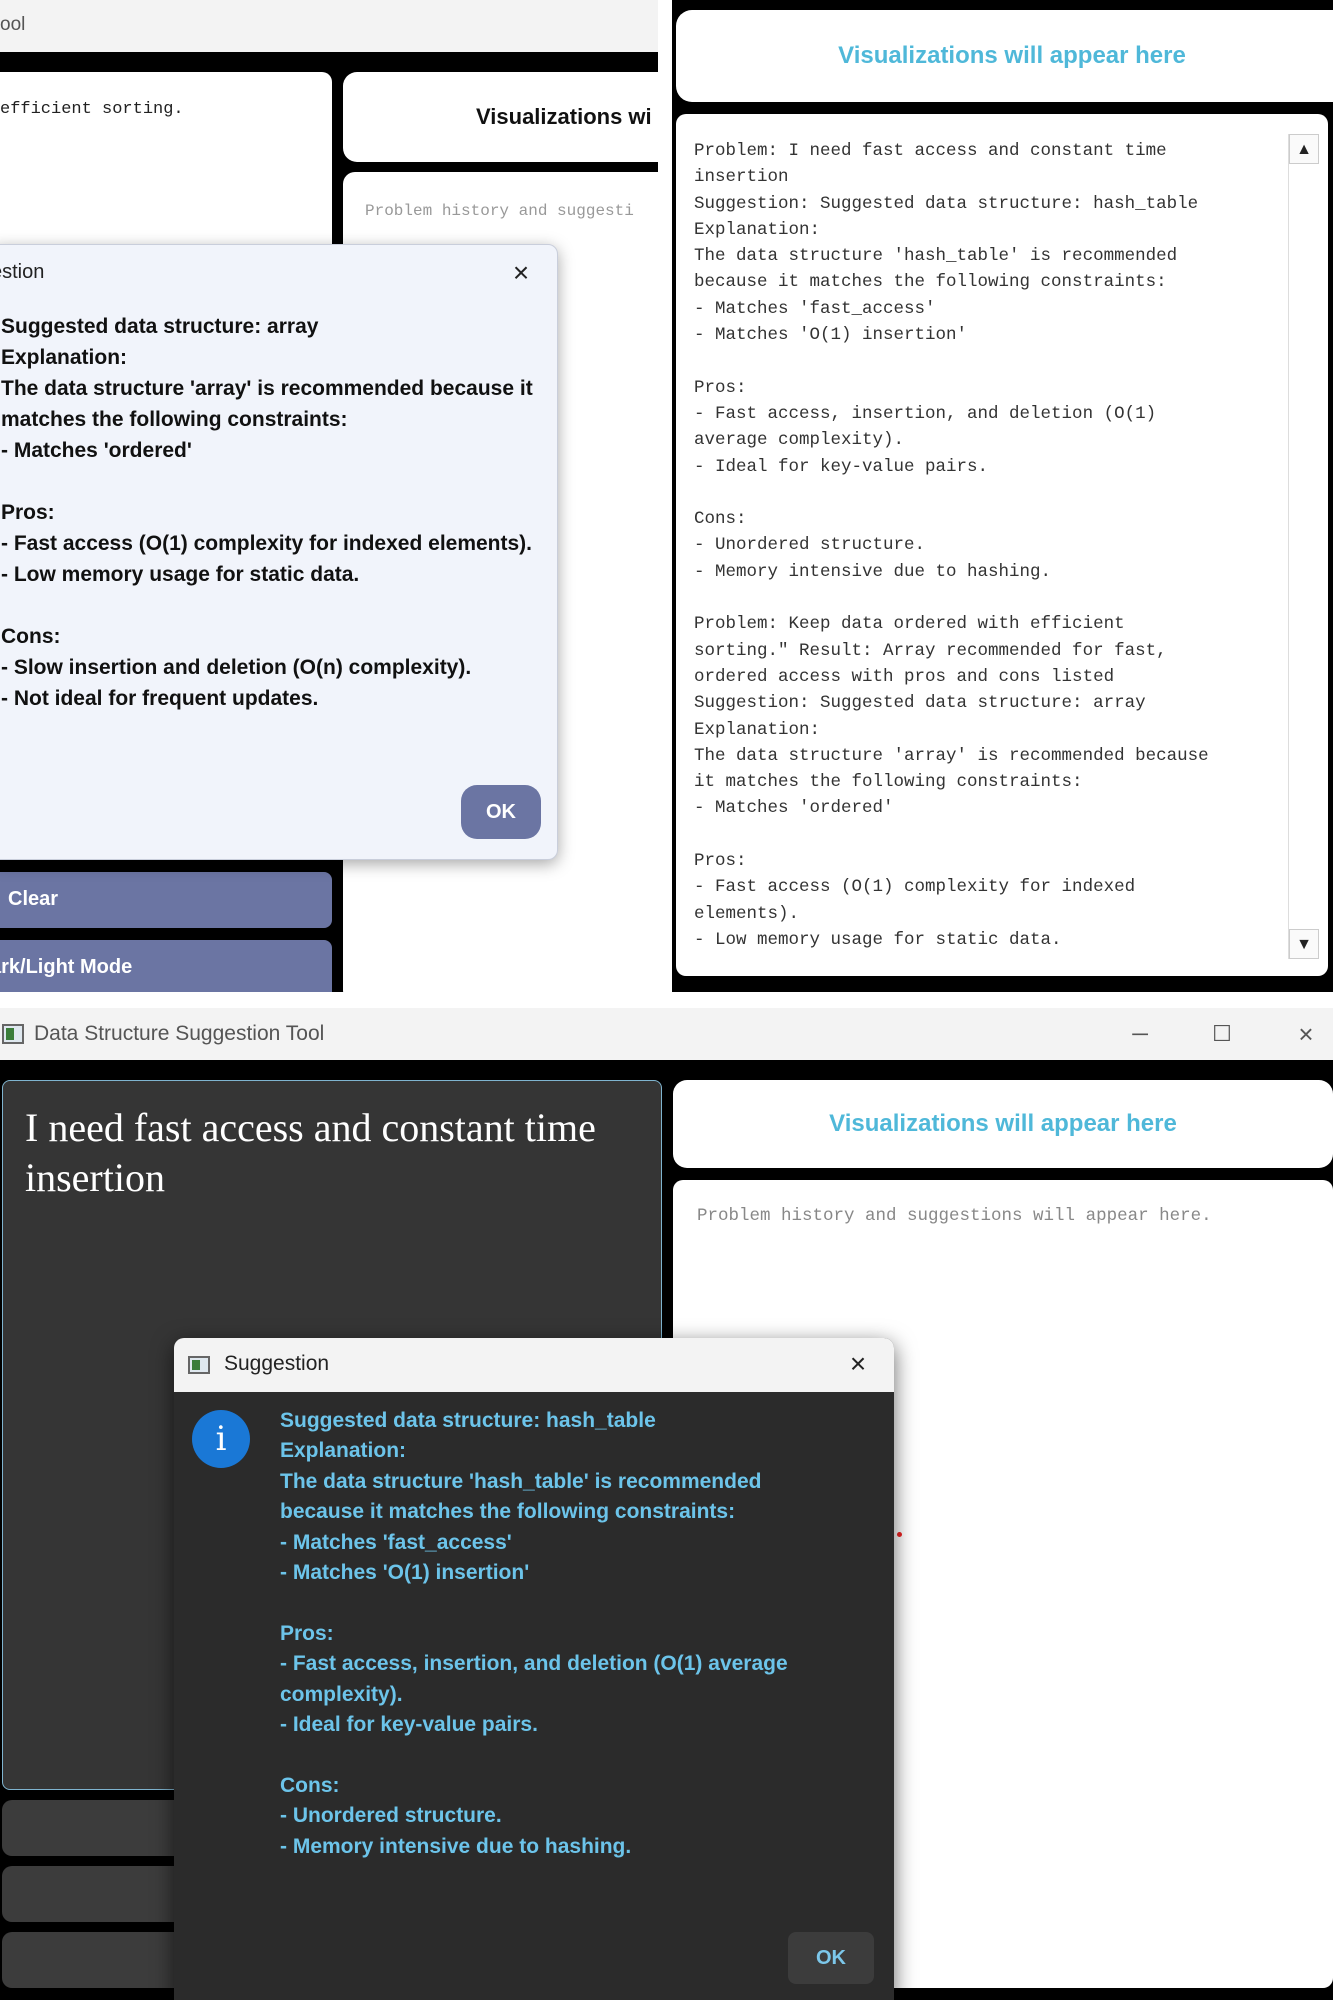  Describe the element at coordinates (899, 1534) in the screenshot. I see `cursor-dot` at that location.